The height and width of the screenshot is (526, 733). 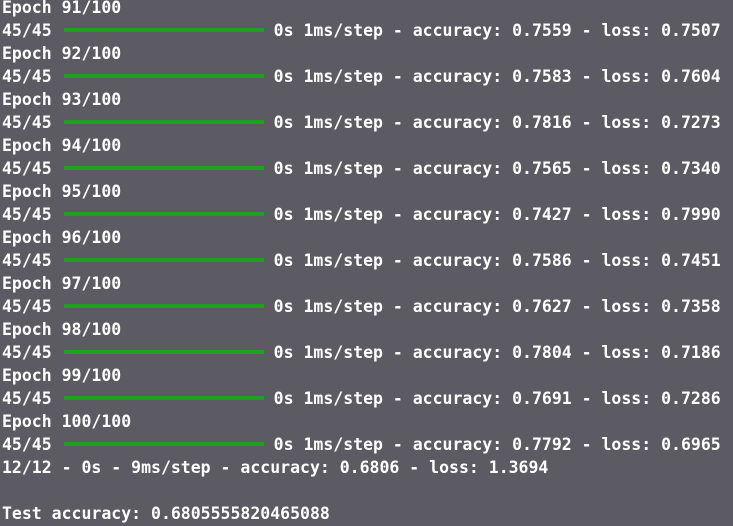 I want to click on epoch-metrics: 0s 1ms/step - accuracy: 0.7691 - loss, so click(x=497, y=398).